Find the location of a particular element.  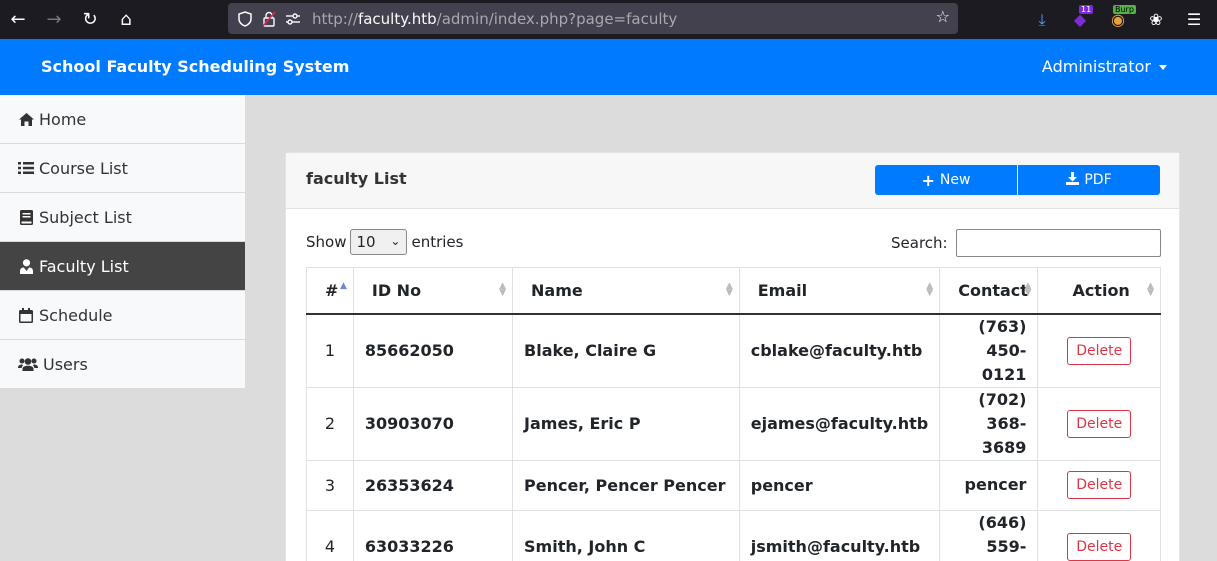

col-id-no: ID No ▲ ▼ is located at coordinates (433, 291).